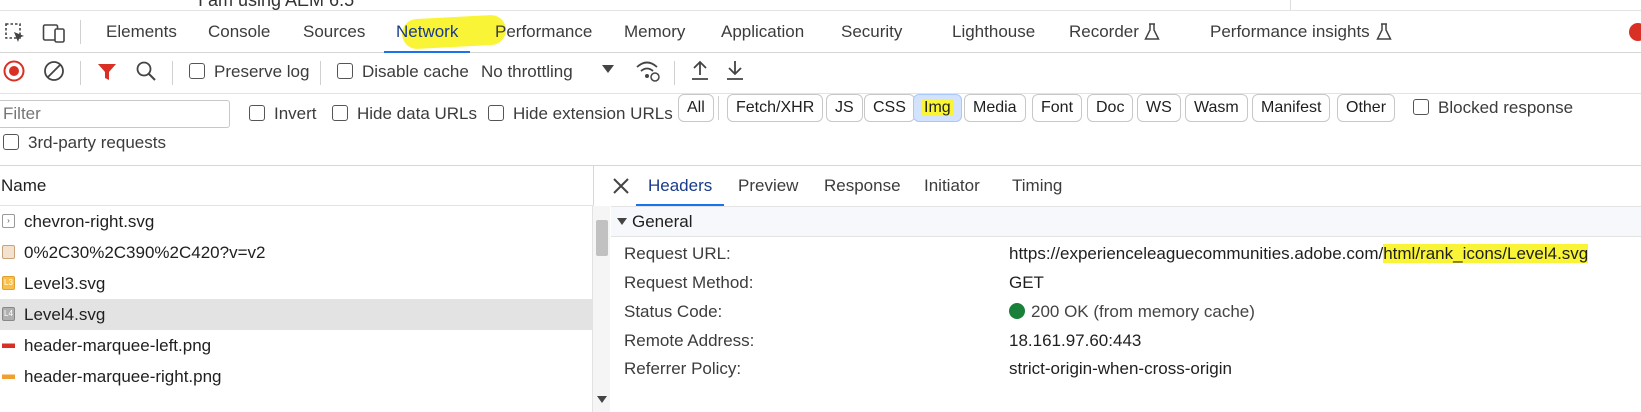 This screenshot has width=1641, height=412. Describe the element at coordinates (993, 32) in the screenshot. I see `tab-lighthouse: Lighthouse` at that location.